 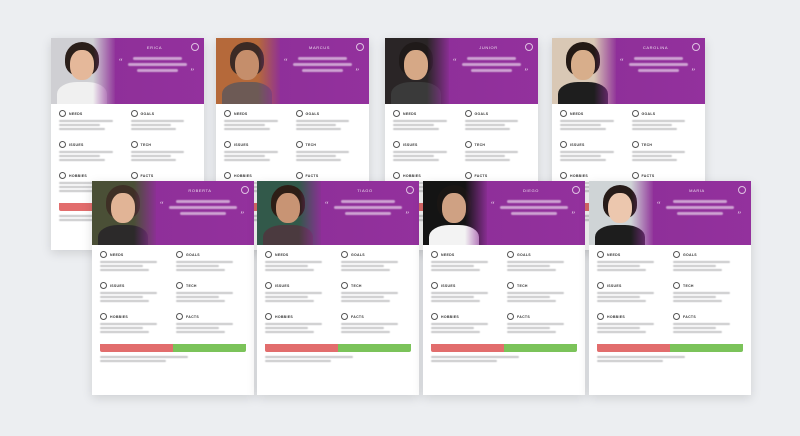 I want to click on persona-header: MARCUS “ ”, so click(x=292, y=71).